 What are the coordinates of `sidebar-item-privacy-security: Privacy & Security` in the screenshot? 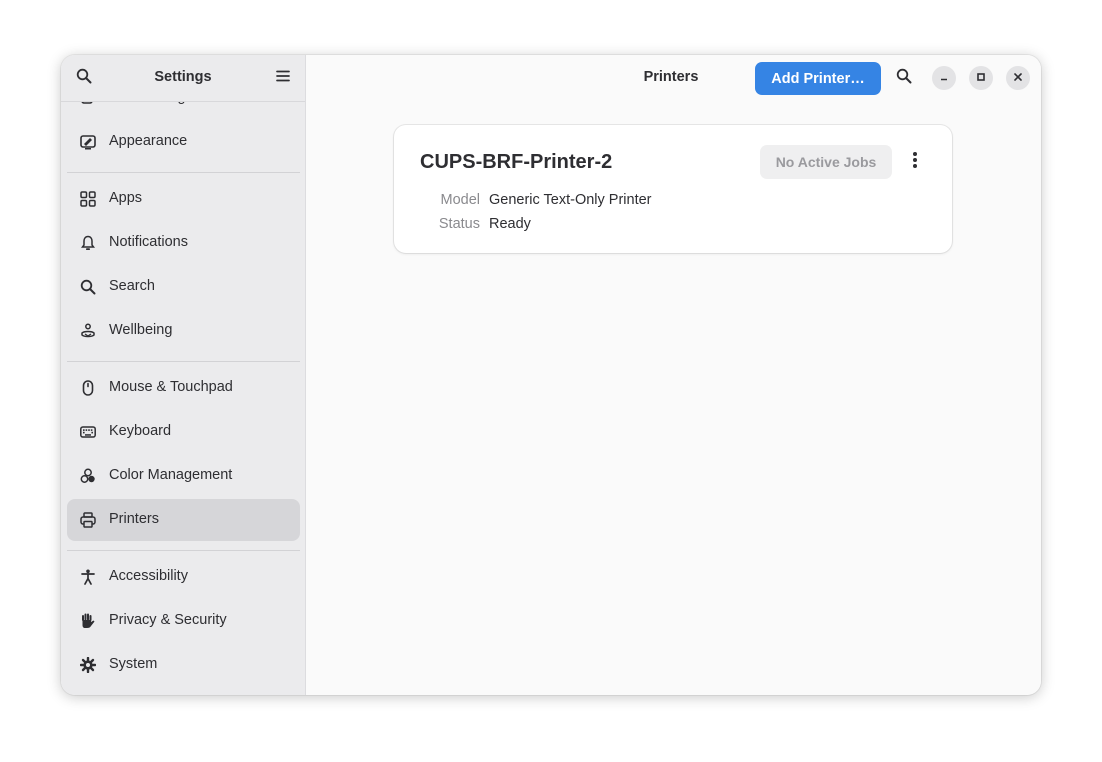 It's located at (183, 621).